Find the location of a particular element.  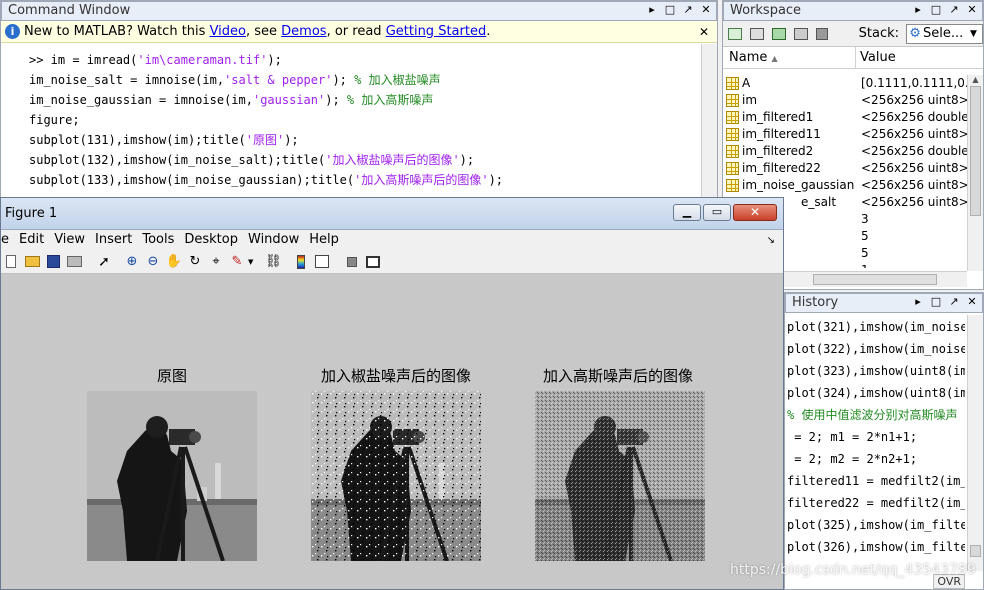

menu-insert: Insert is located at coordinates (113, 240).